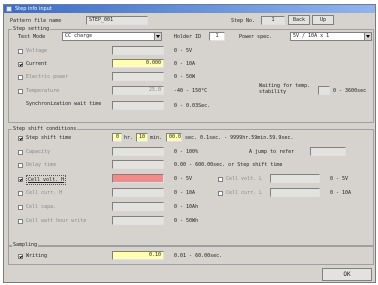 The width and height of the screenshot is (378, 285). What do you see at coordinates (311, 36) in the screenshot?
I see `power-spec-value: 5V / 10A x 1` at bounding box center [311, 36].